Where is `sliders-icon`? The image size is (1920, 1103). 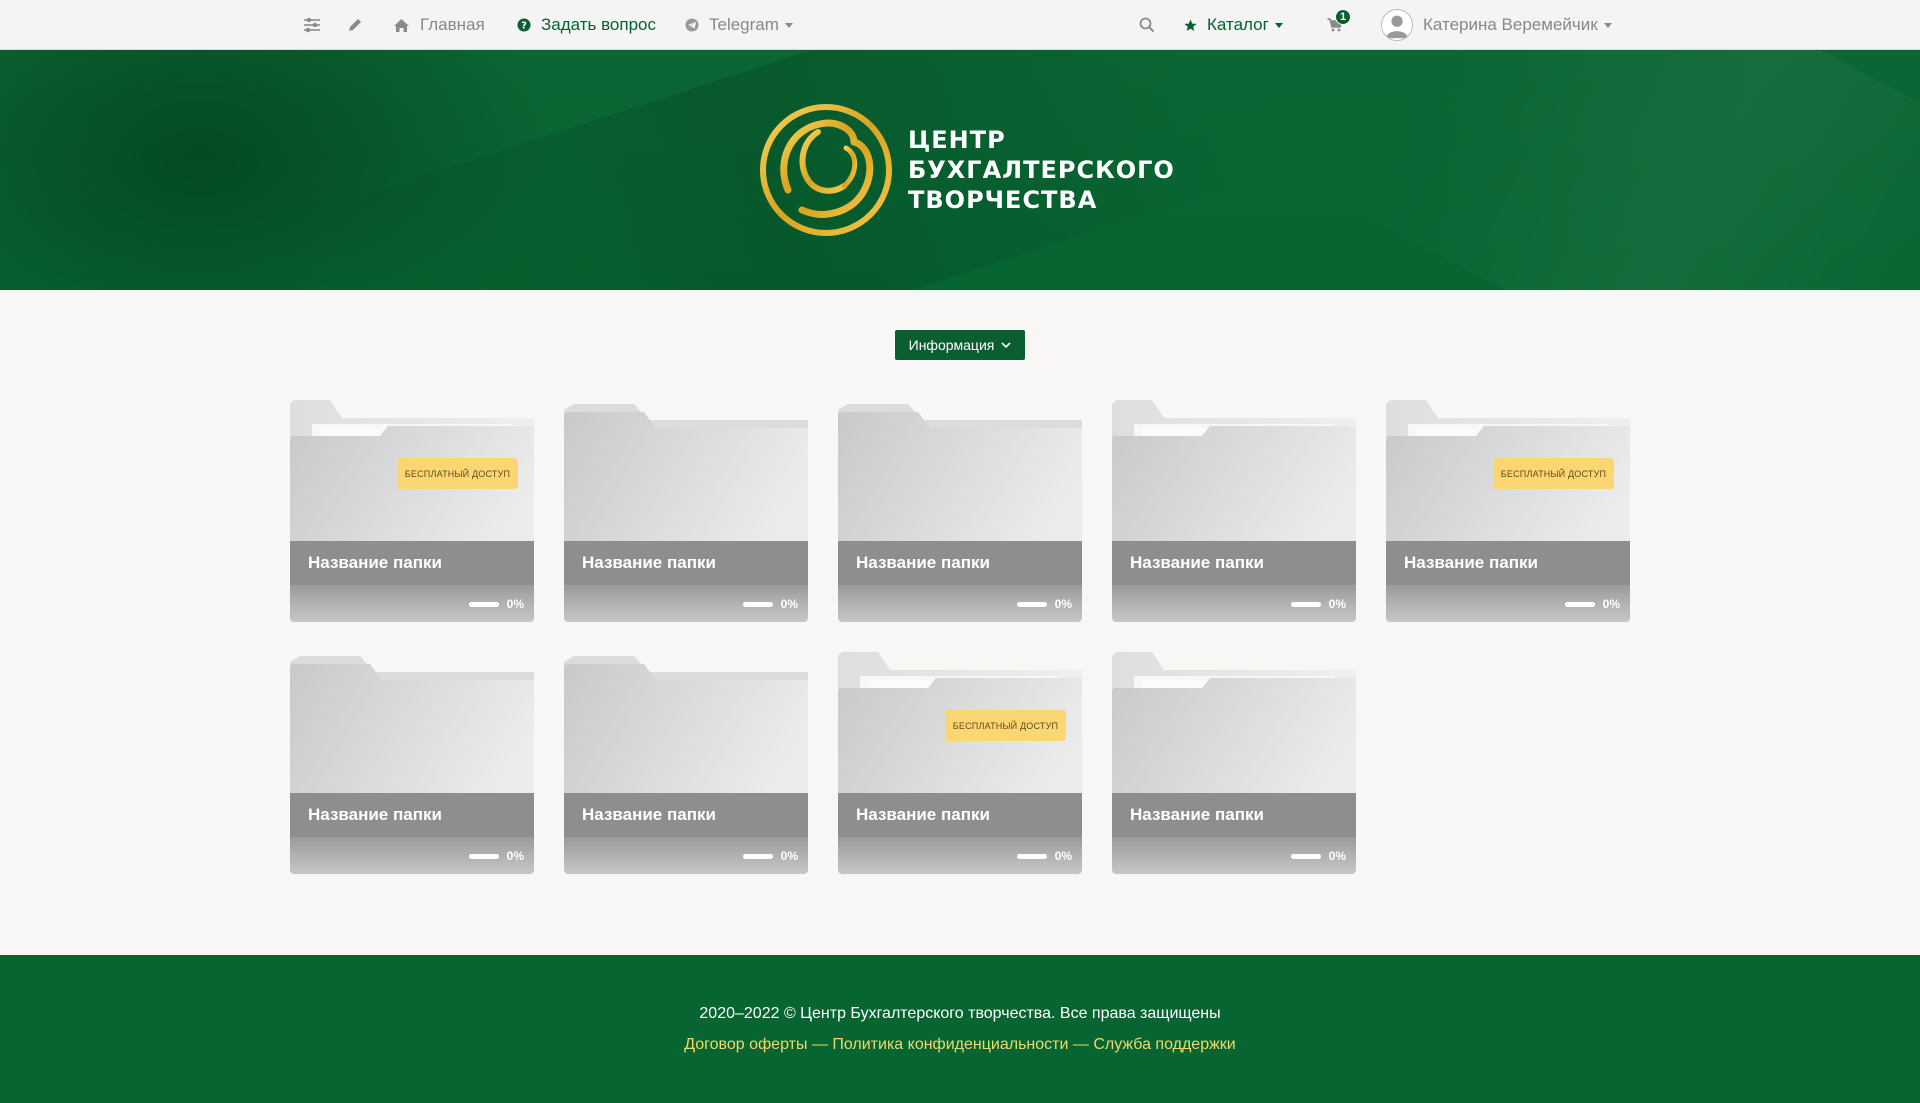 sliders-icon is located at coordinates (312, 25).